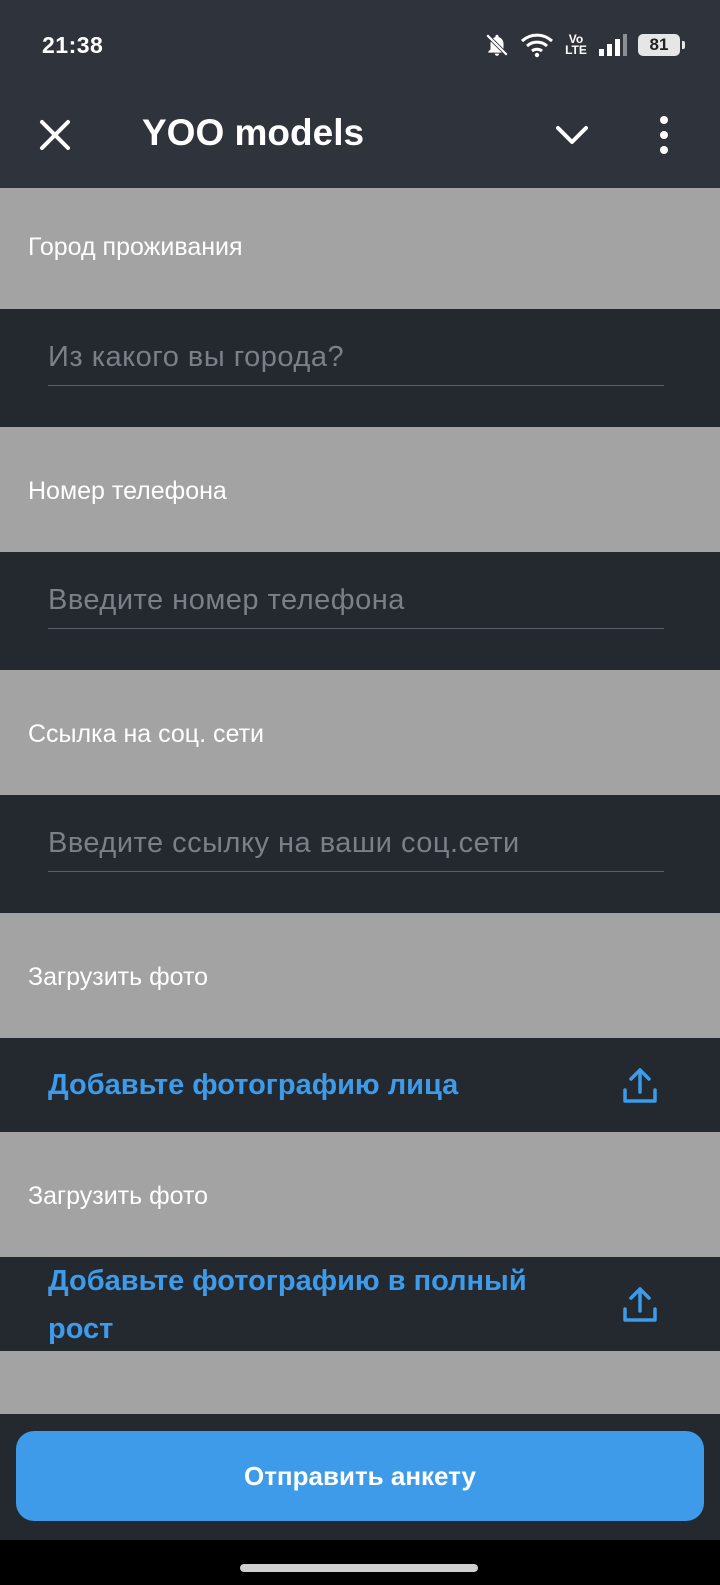 The image size is (720, 1585). I want to click on upload-face-photo-button: Добавьте фотографию лица, so click(360, 1085).